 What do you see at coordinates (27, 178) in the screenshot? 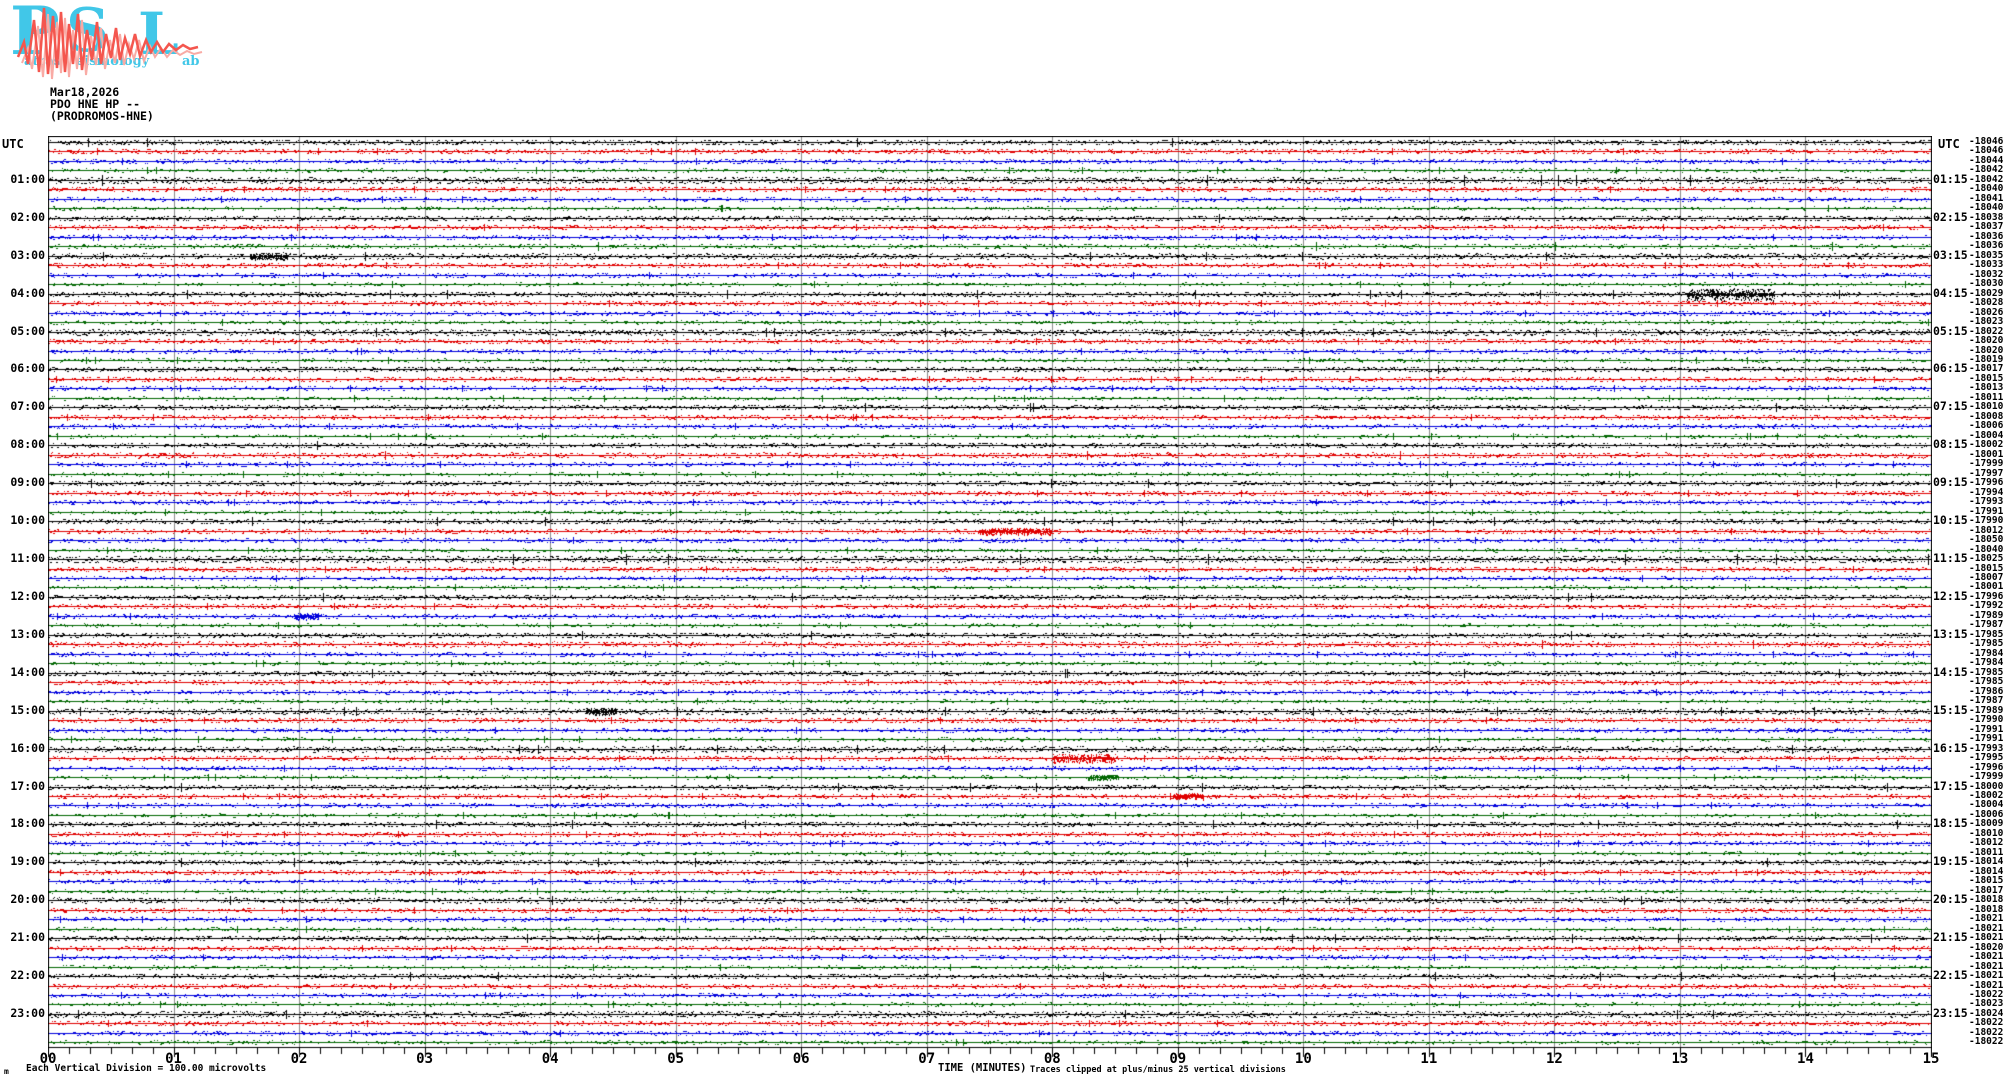
I see `hour-label-left: 01:00` at bounding box center [27, 178].